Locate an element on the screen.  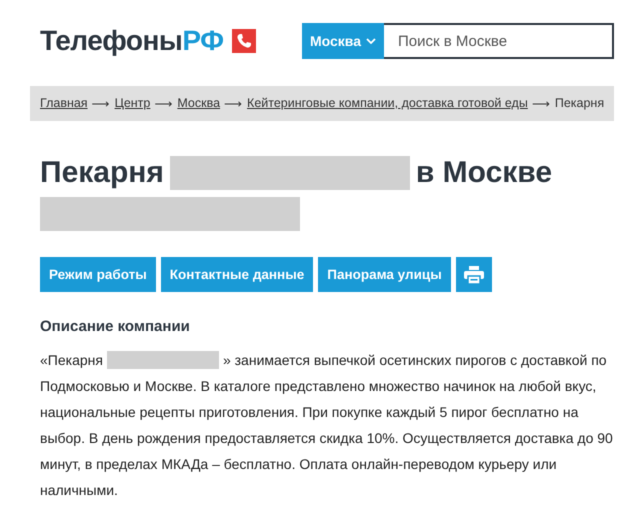
description-text: «Пекарня is located at coordinates (71, 360).